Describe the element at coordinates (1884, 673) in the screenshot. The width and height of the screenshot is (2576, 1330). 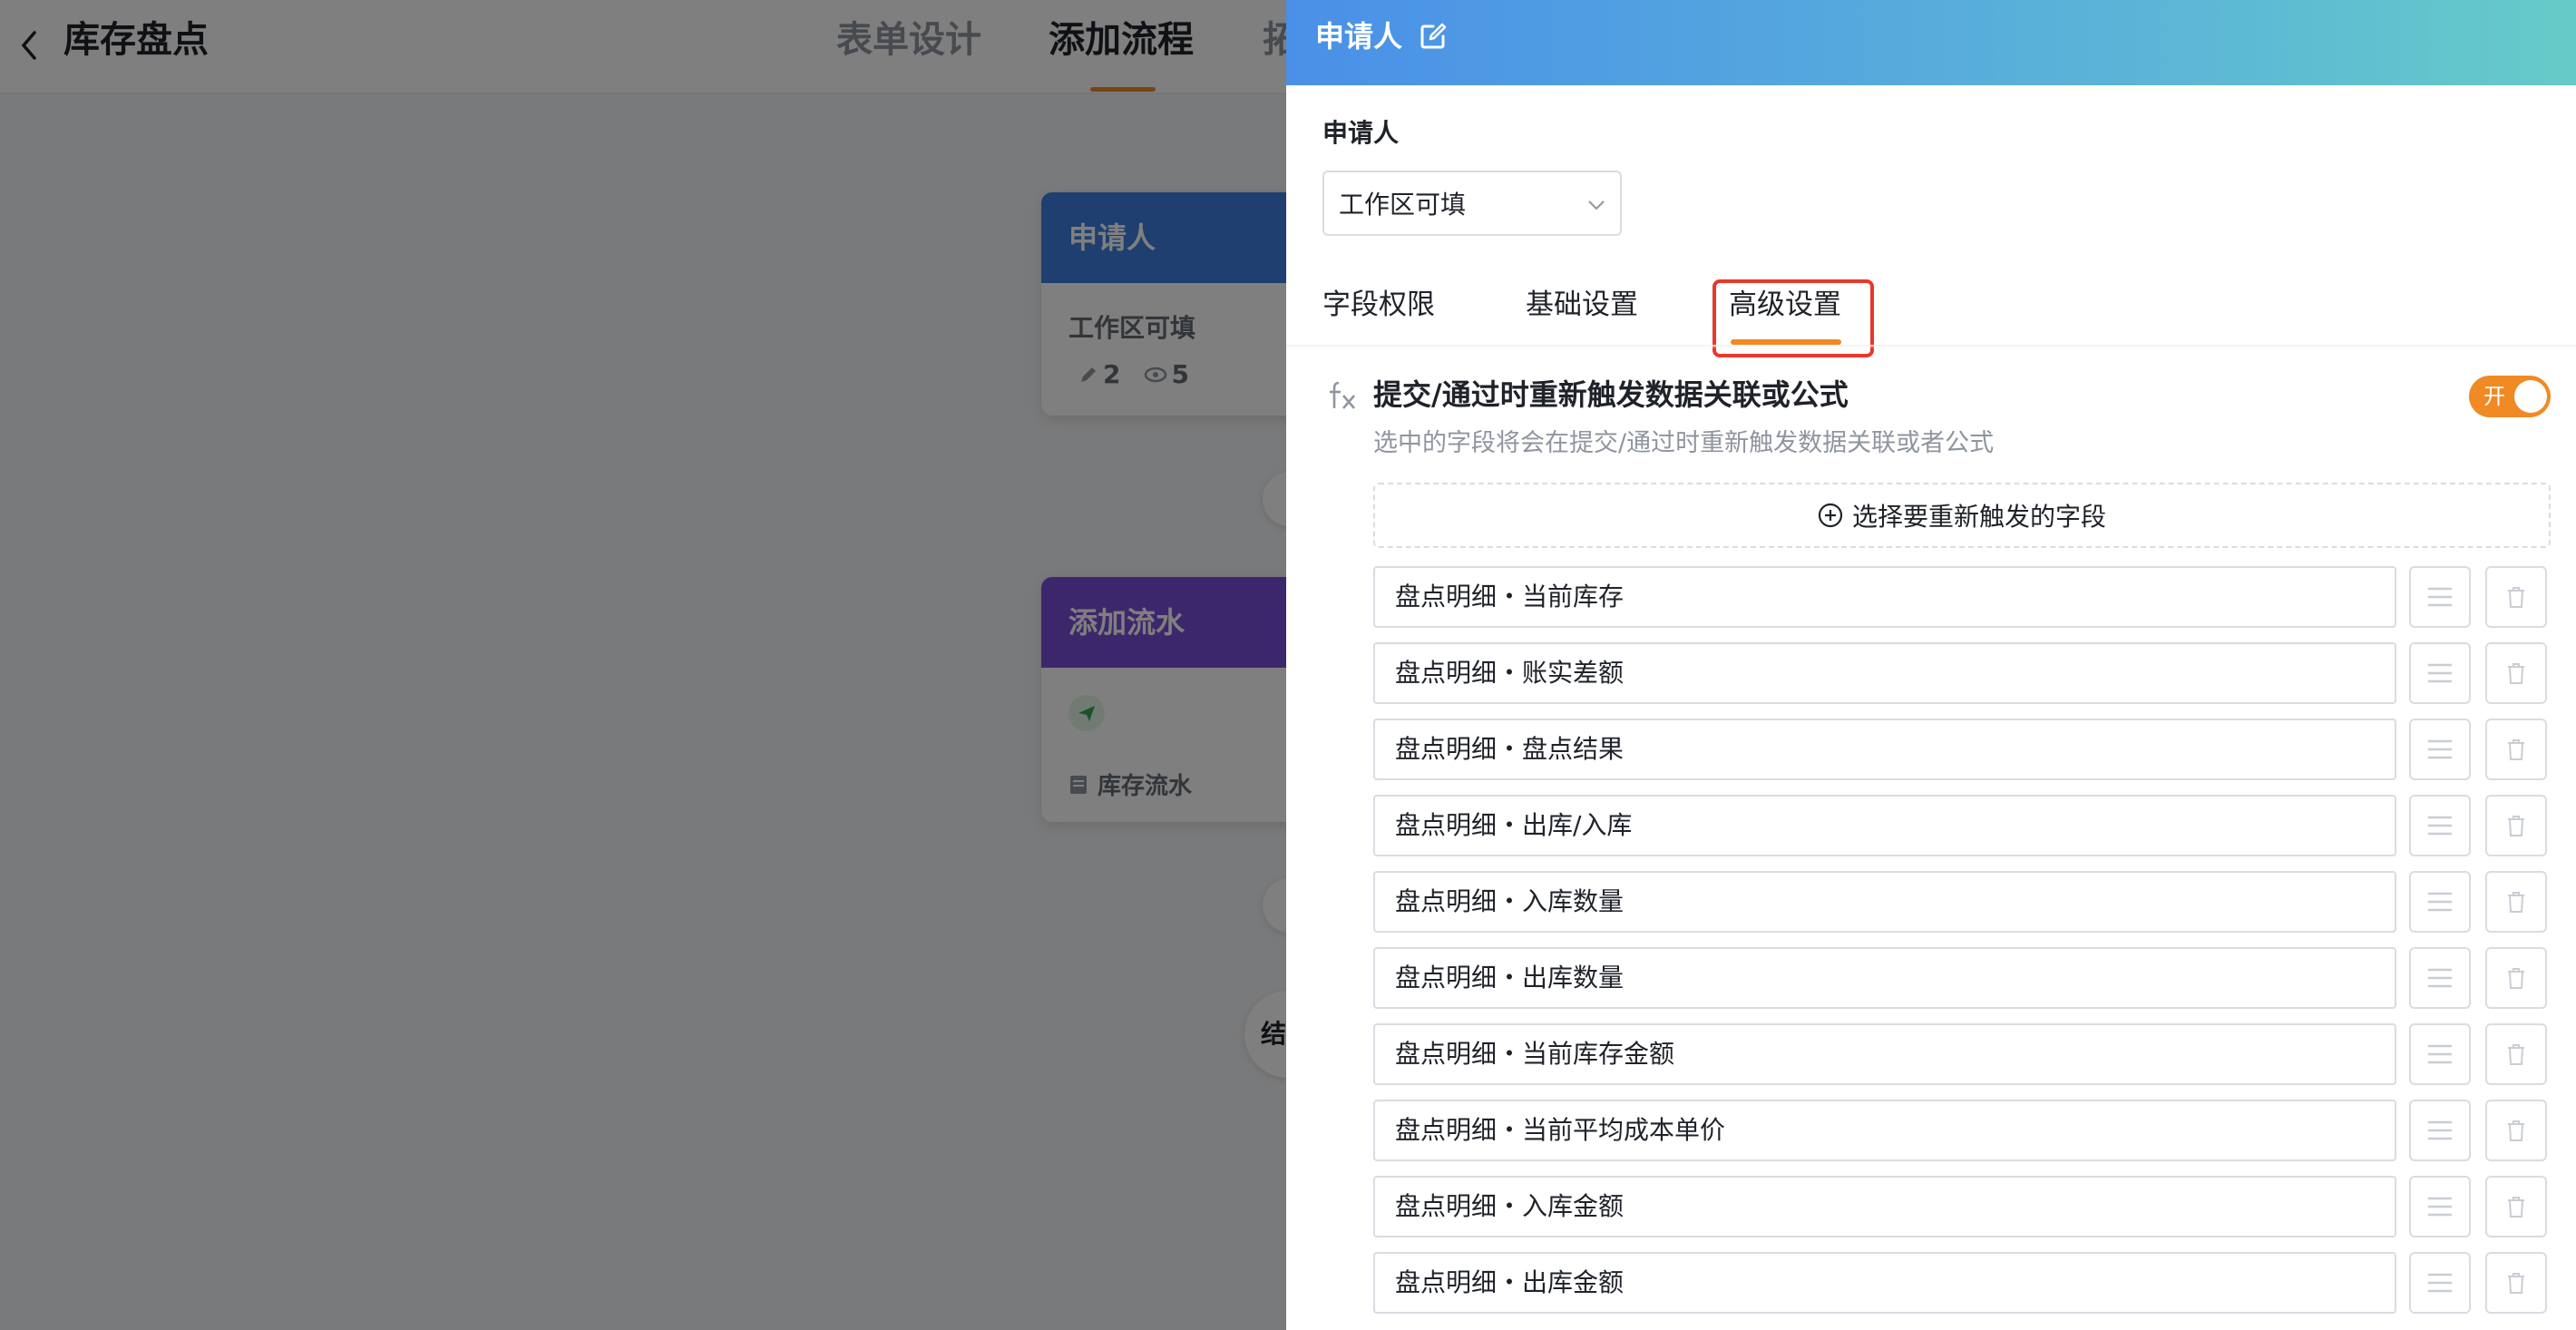
I see `field-name: 盘点明细・账实差额` at that location.